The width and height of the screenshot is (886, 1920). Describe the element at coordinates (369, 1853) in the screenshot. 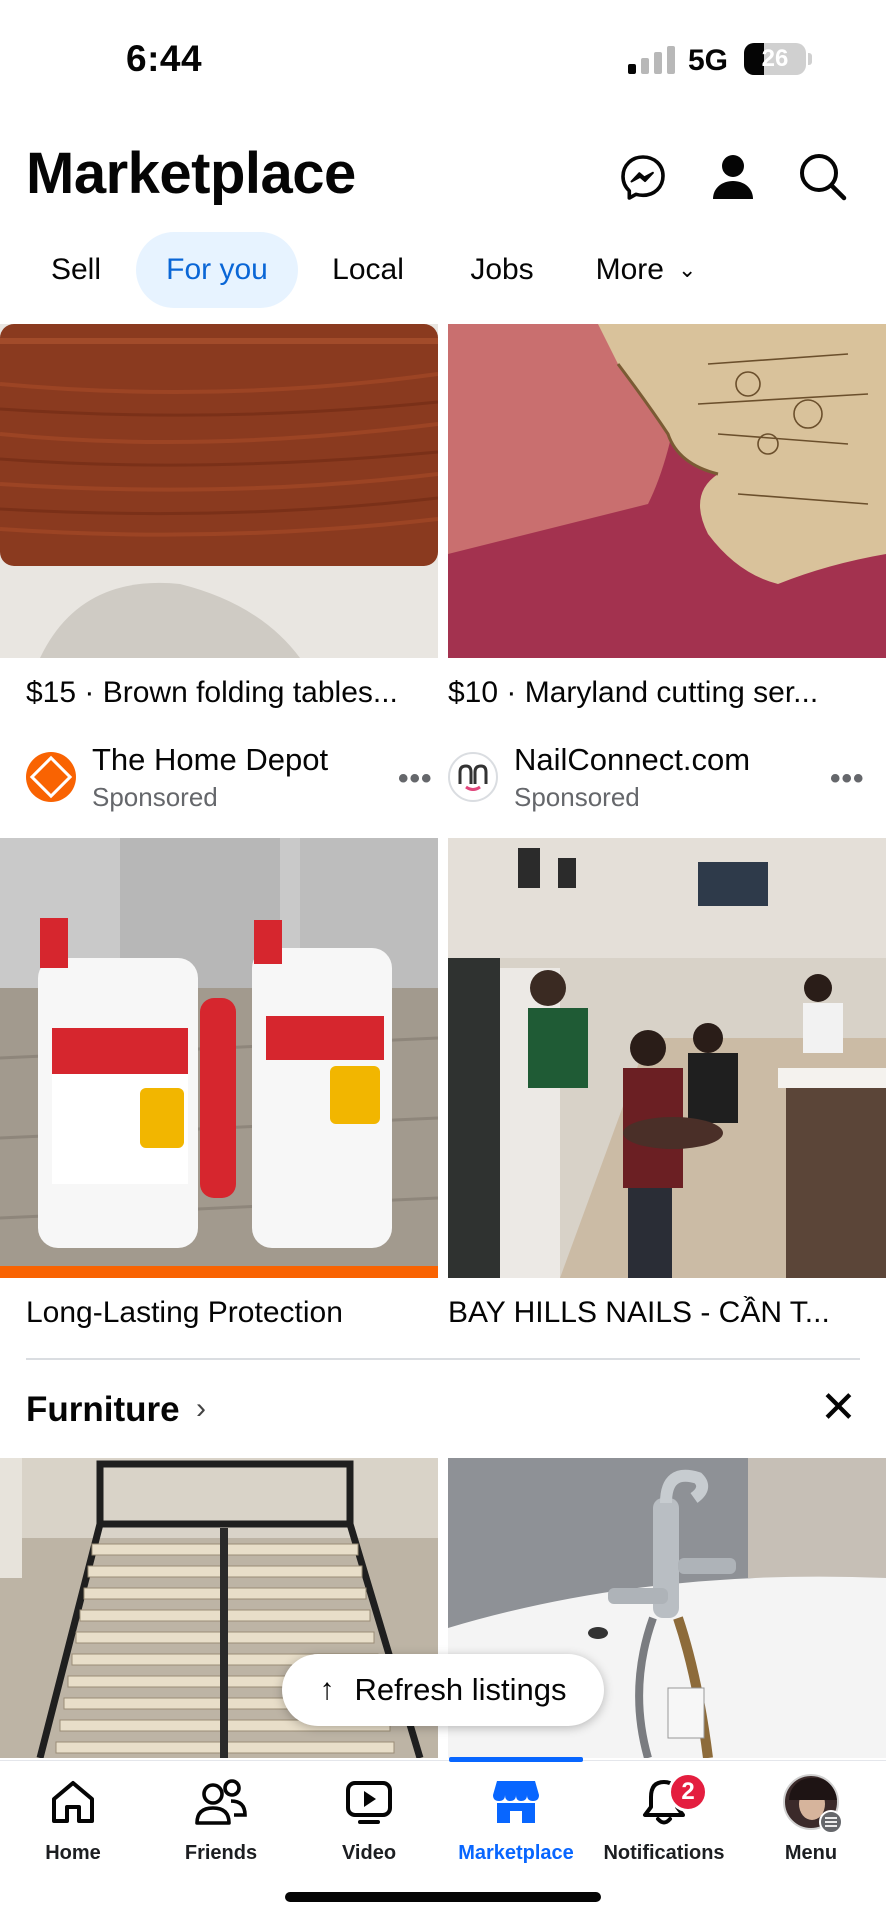

I see `nav-label: Video` at that location.